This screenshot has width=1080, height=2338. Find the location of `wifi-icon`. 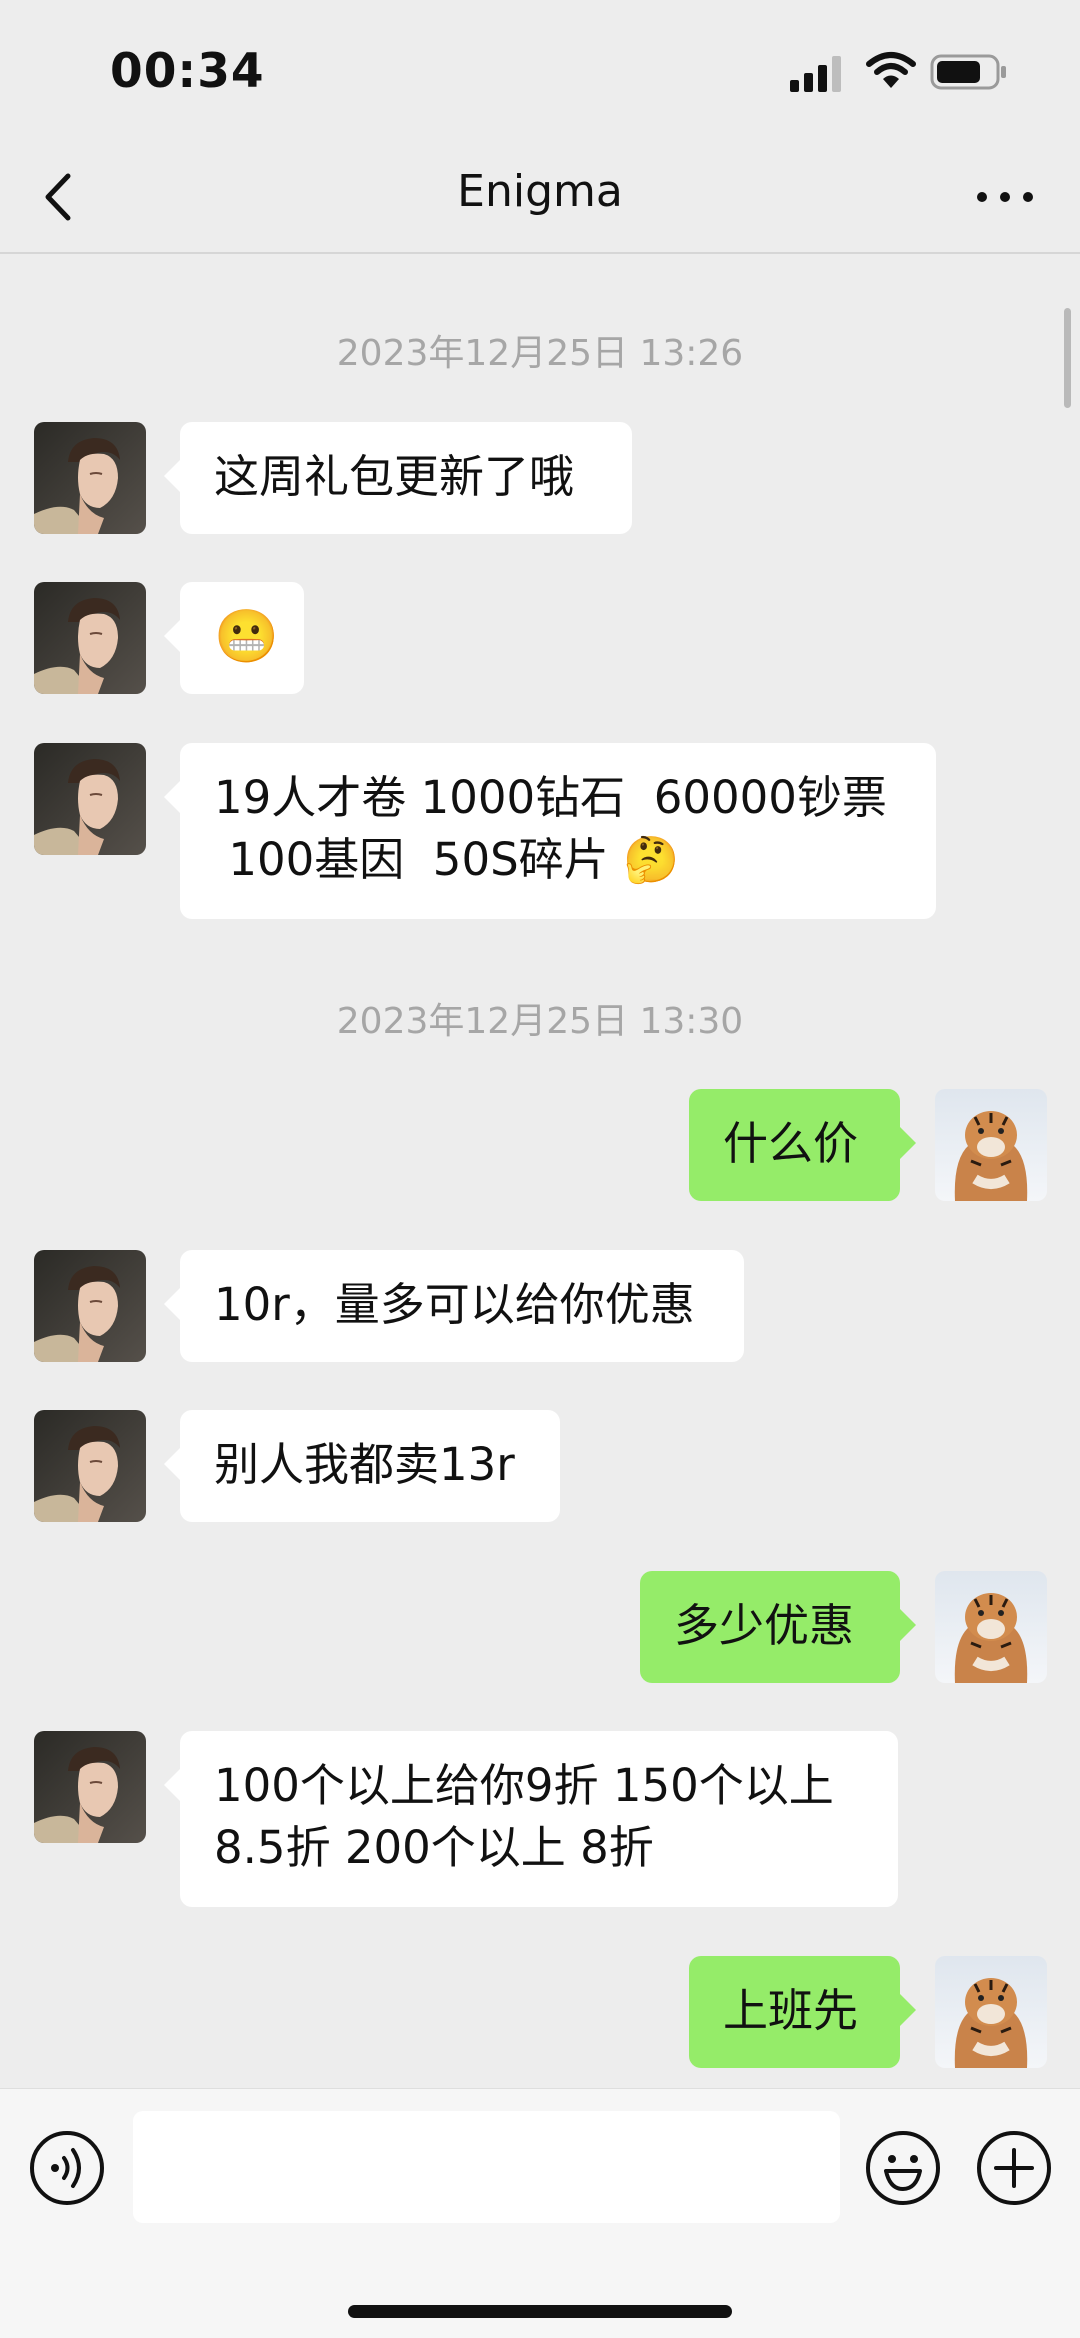

wifi-icon is located at coordinates (891, 70).